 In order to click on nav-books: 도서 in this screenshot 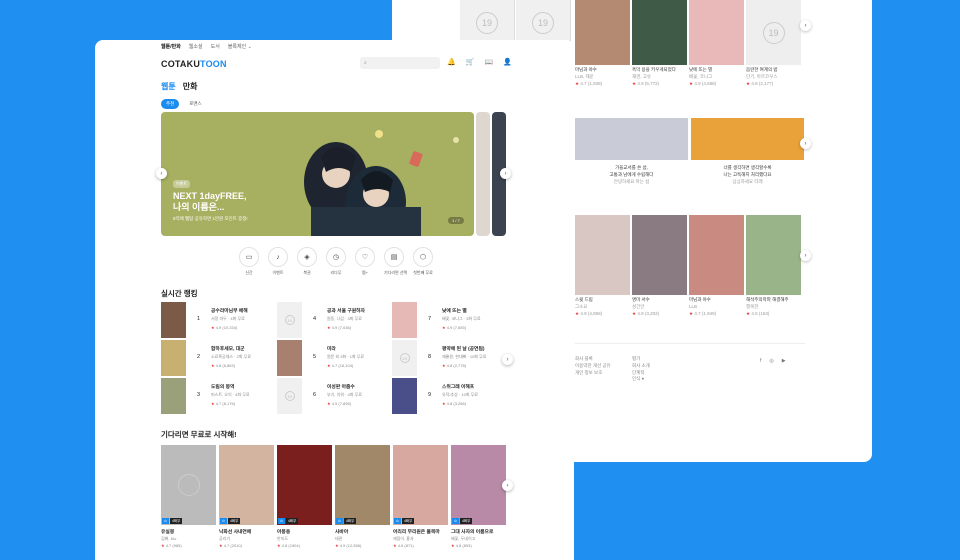, I will do `click(215, 46)`.